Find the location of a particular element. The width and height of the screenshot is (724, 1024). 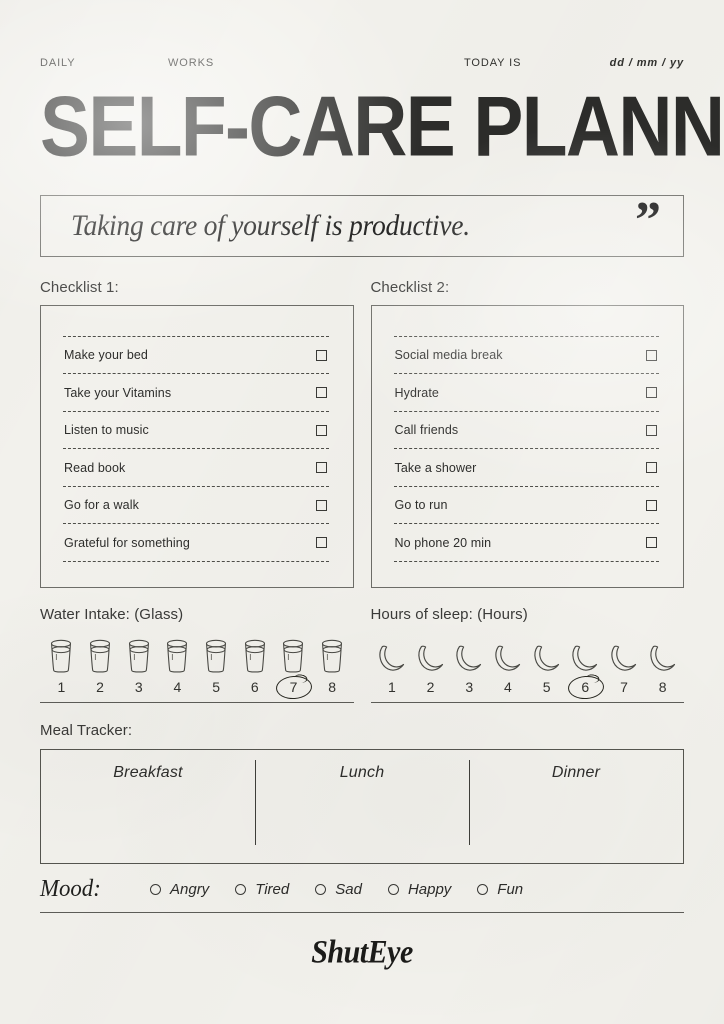

meal-tracker-label: Meal Tracker: is located at coordinates (86, 730).